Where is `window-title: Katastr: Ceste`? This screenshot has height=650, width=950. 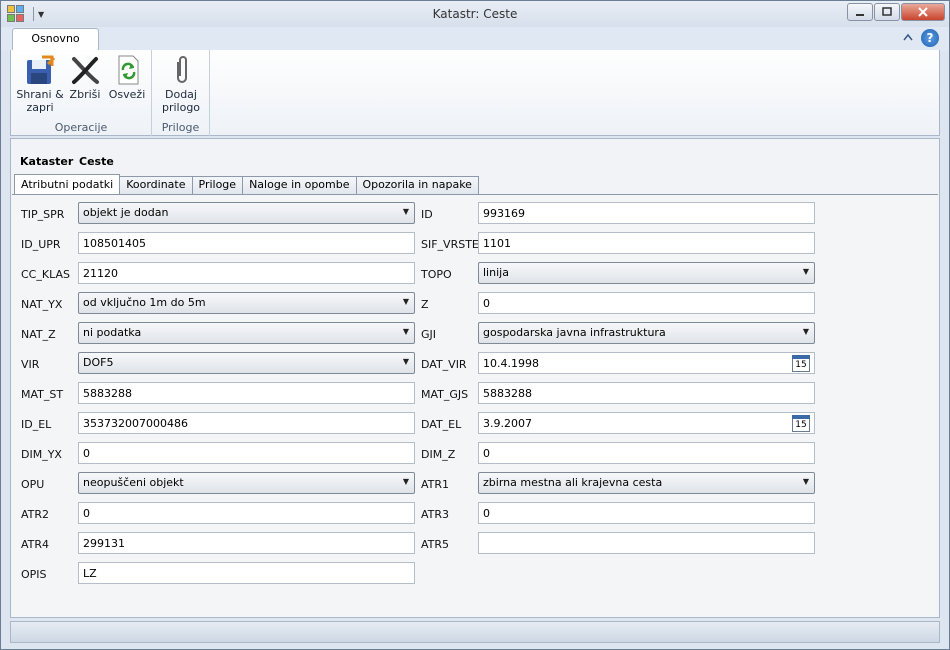
window-title: Katastr: Ceste is located at coordinates (475, 14).